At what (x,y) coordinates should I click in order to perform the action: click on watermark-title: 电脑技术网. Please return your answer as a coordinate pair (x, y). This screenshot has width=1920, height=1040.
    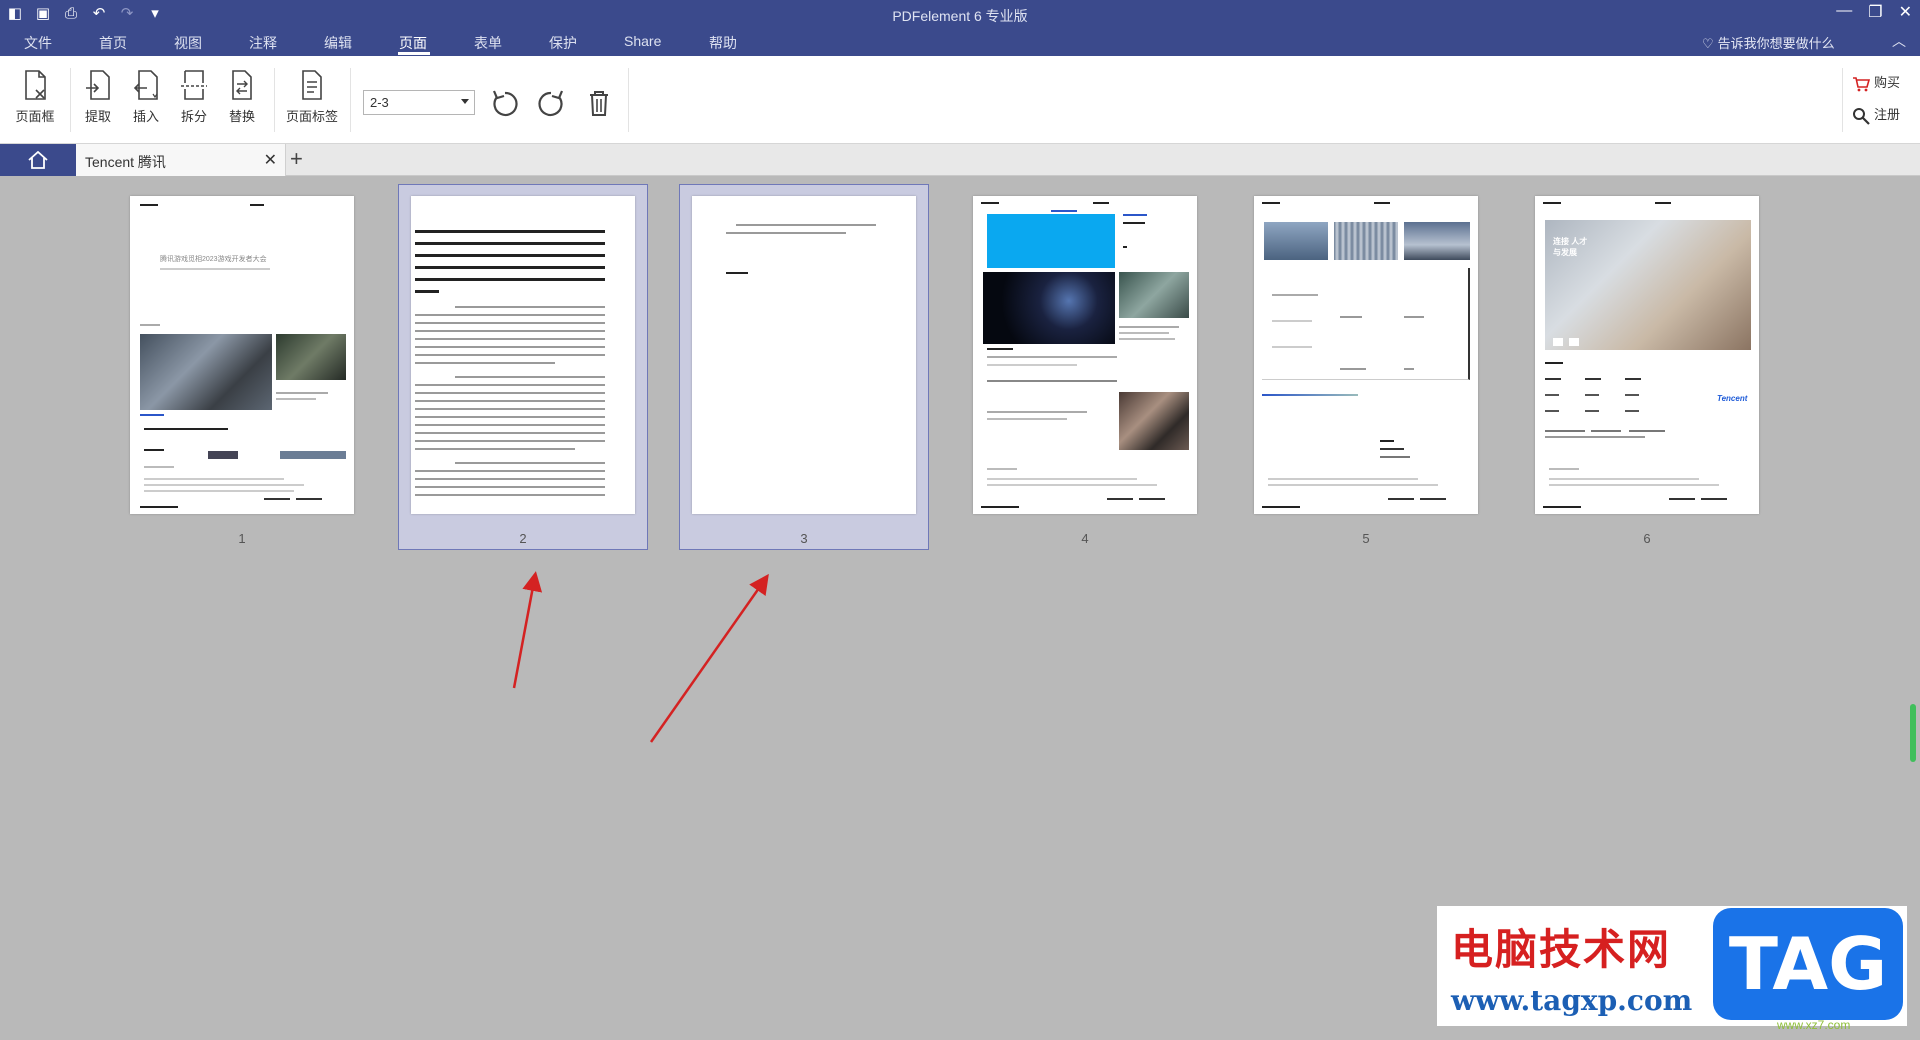
    Looking at the image, I should click on (1561, 949).